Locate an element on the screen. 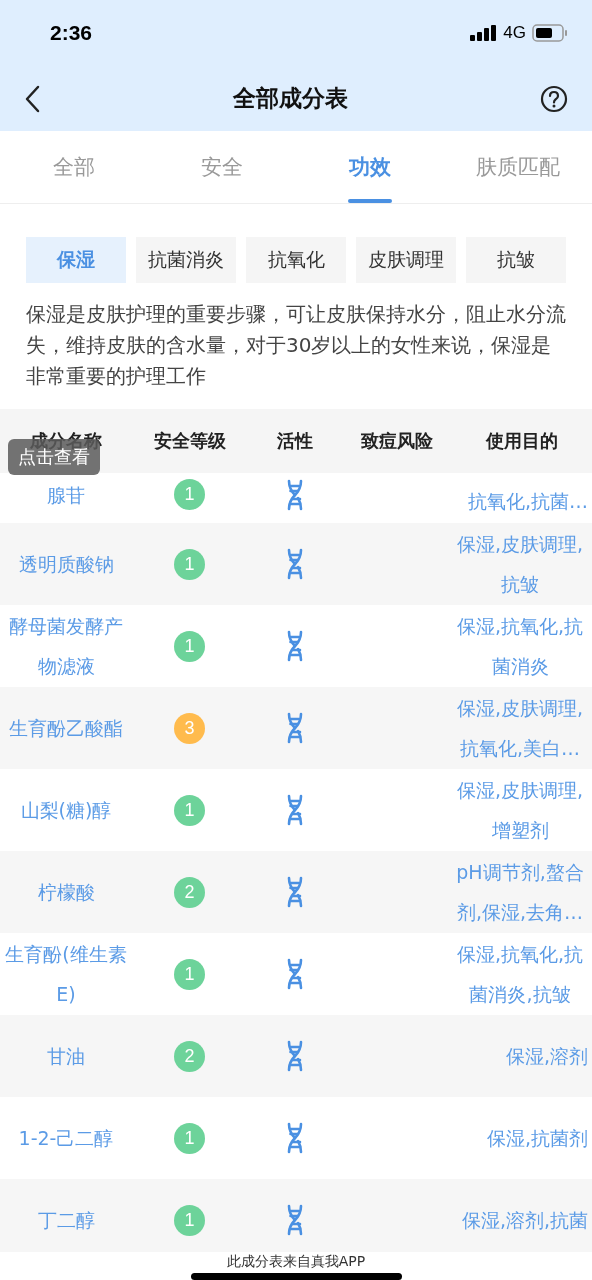 The height and width of the screenshot is (1280, 592). filter-chip: 保湿 is located at coordinates (76, 260).